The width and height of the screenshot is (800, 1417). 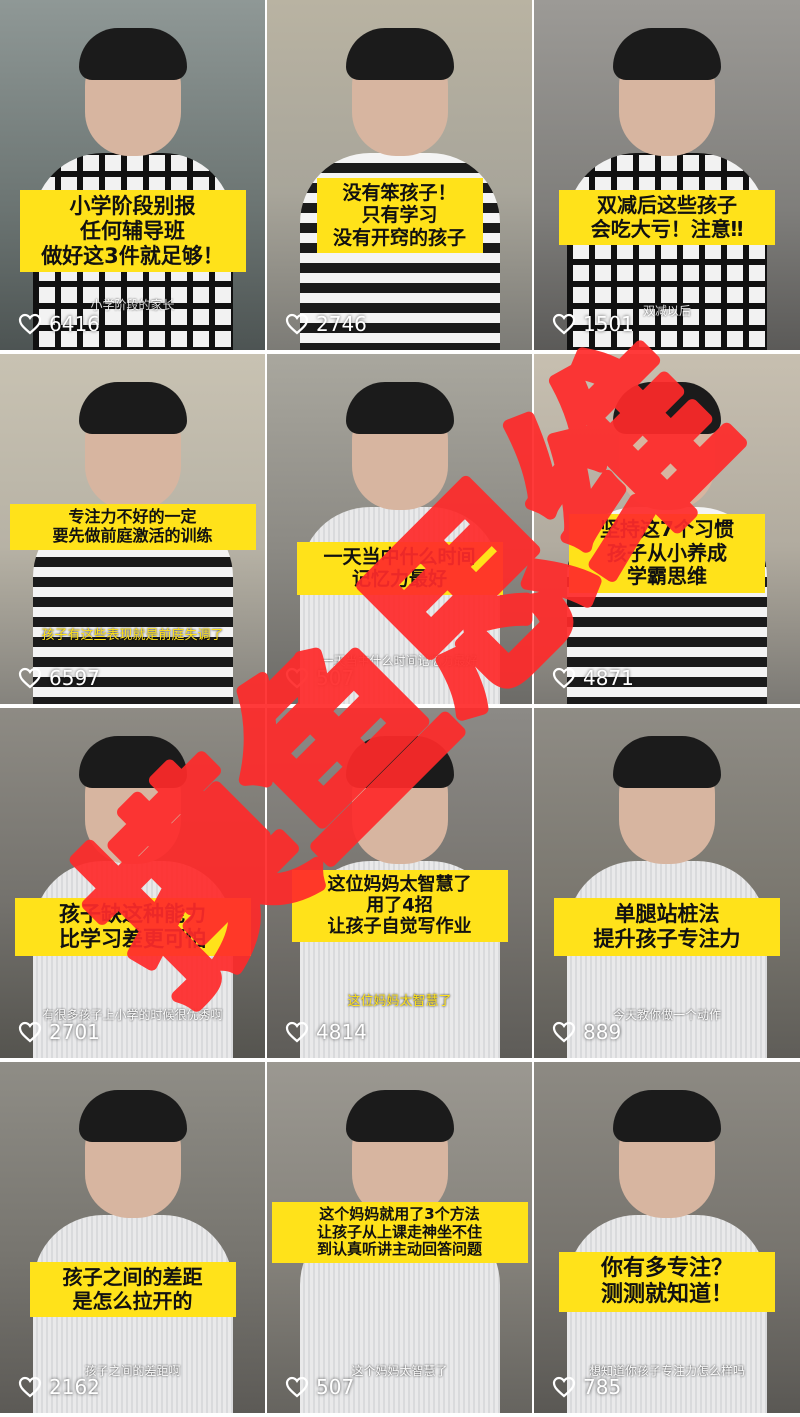 I want to click on like-count: 6416, so click(x=59, y=324).